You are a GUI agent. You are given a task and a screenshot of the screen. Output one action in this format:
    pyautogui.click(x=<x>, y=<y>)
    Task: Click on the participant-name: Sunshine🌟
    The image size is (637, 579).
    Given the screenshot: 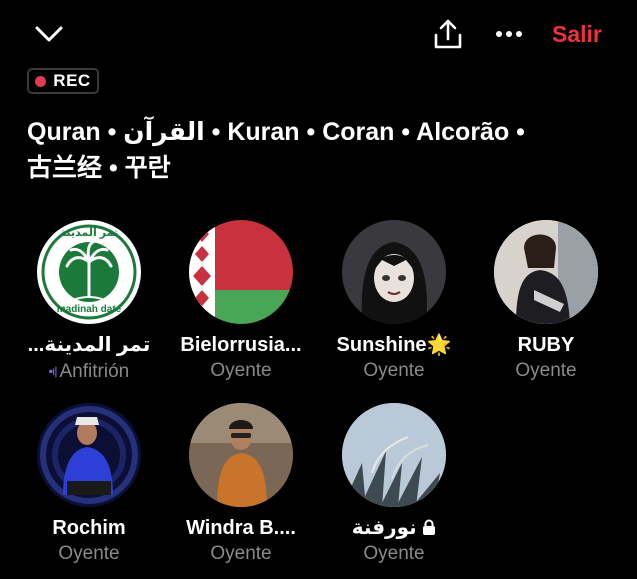 What is the action you would take?
    pyautogui.click(x=394, y=345)
    